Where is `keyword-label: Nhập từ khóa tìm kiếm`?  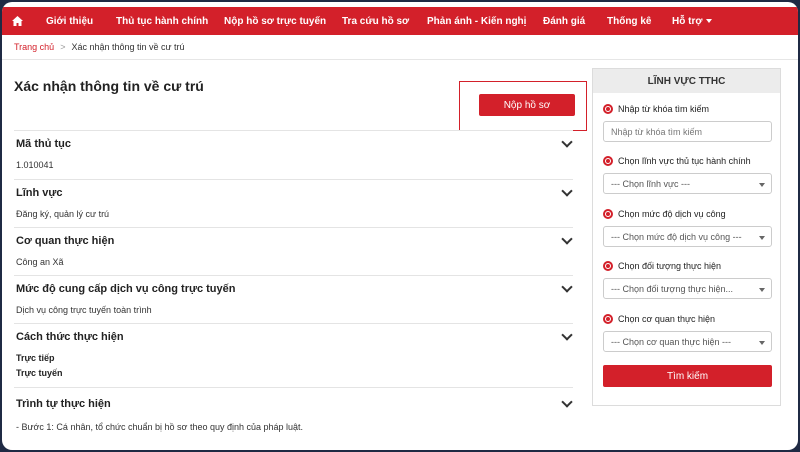 keyword-label: Nhập từ khóa tìm kiếm is located at coordinates (664, 109).